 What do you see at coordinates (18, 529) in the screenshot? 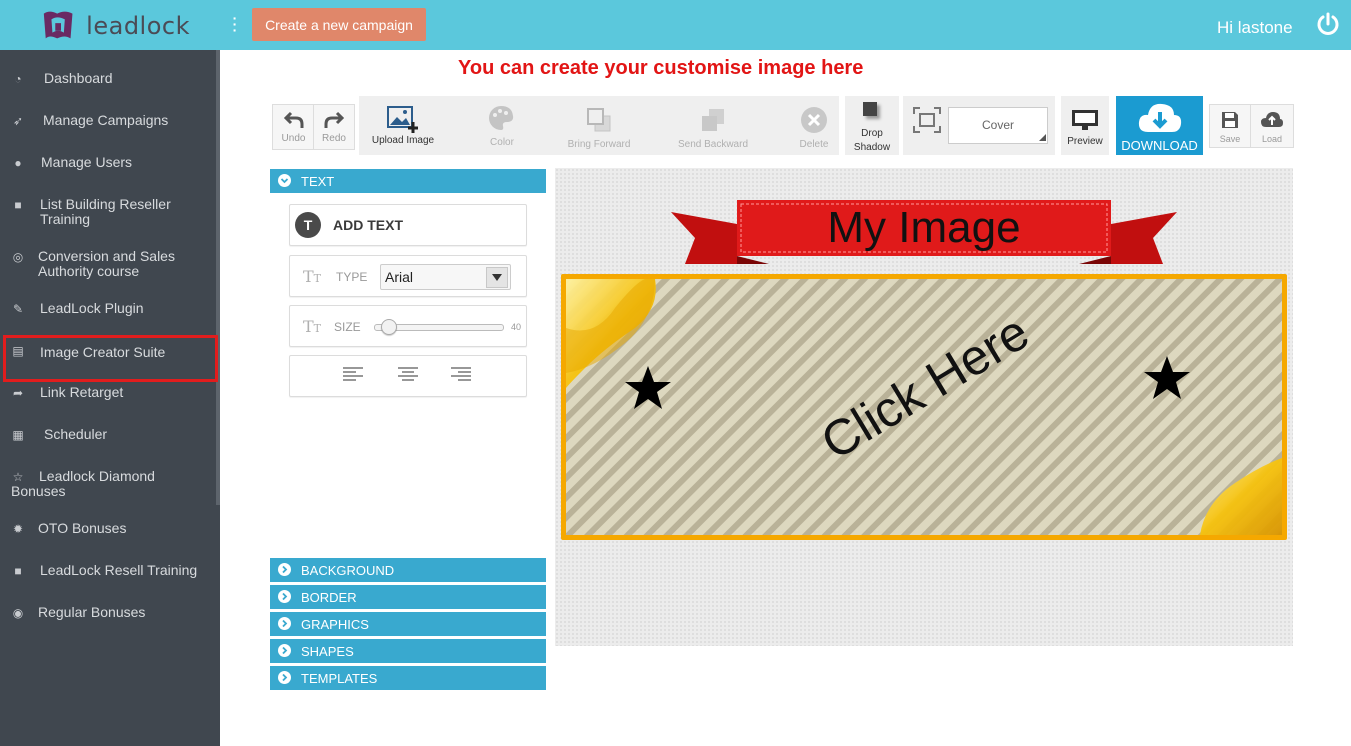
I see `gear-icon: ✹` at bounding box center [18, 529].